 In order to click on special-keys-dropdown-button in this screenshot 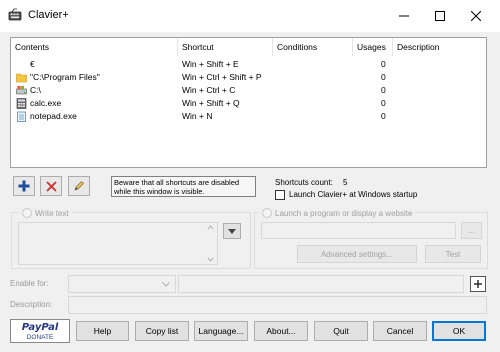, I will do `click(232, 231)`.